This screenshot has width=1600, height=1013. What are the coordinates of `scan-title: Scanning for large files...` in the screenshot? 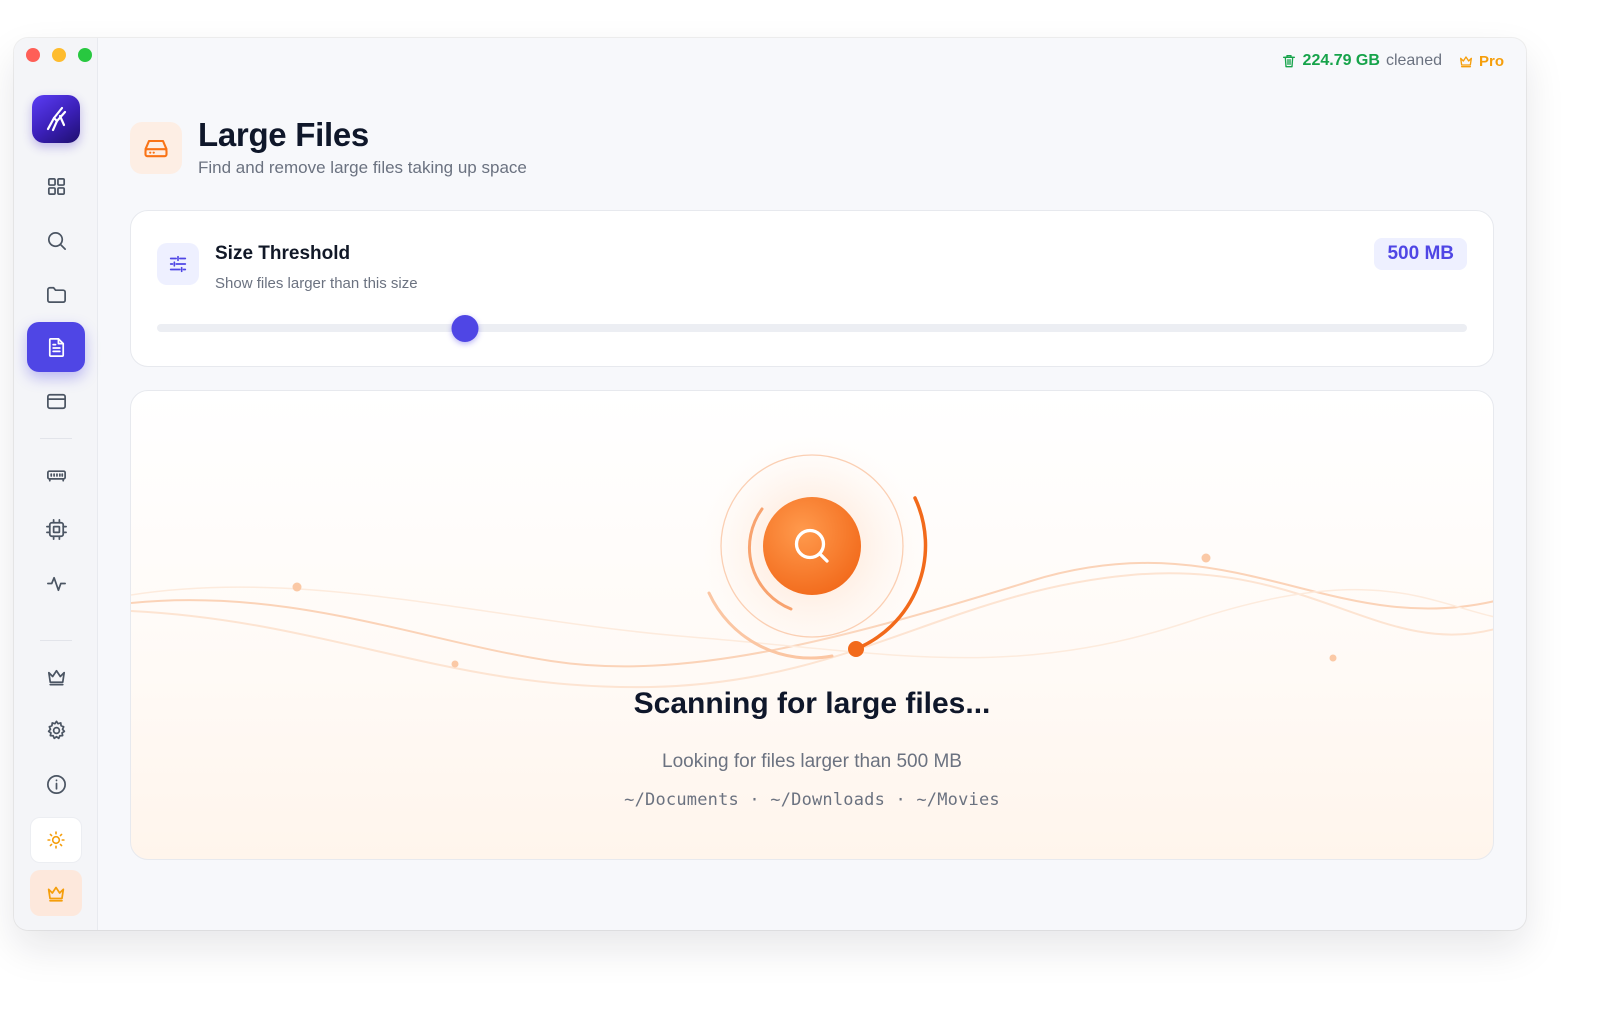 It's located at (812, 703).